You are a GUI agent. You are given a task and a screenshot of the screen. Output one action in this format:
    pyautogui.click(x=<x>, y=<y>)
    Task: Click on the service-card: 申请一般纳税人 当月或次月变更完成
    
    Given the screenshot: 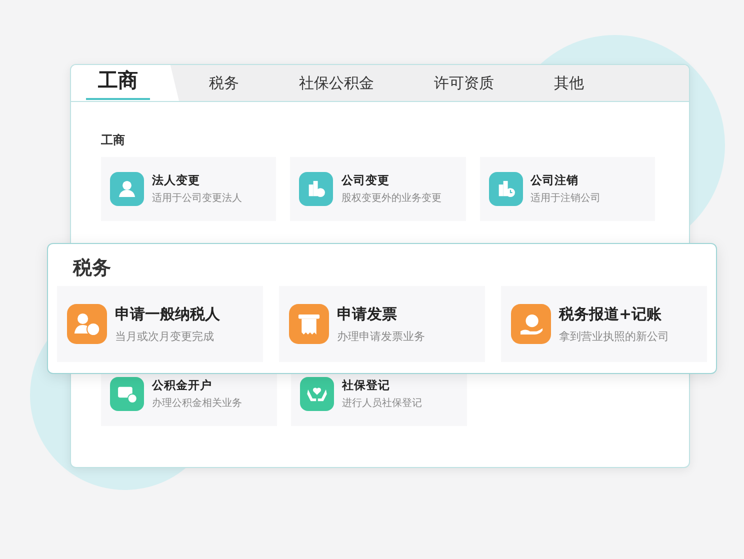 What is the action you would take?
    pyautogui.click(x=160, y=324)
    